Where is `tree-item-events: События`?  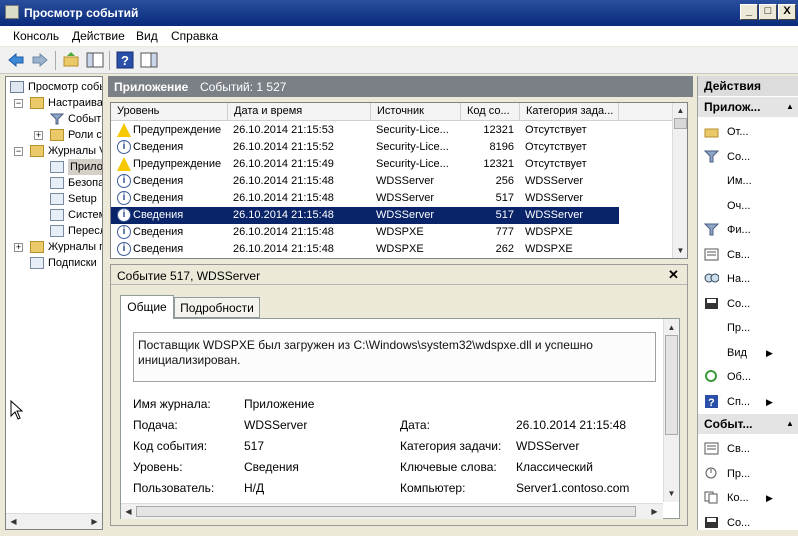 tree-item-events: События is located at coordinates (55, 119).